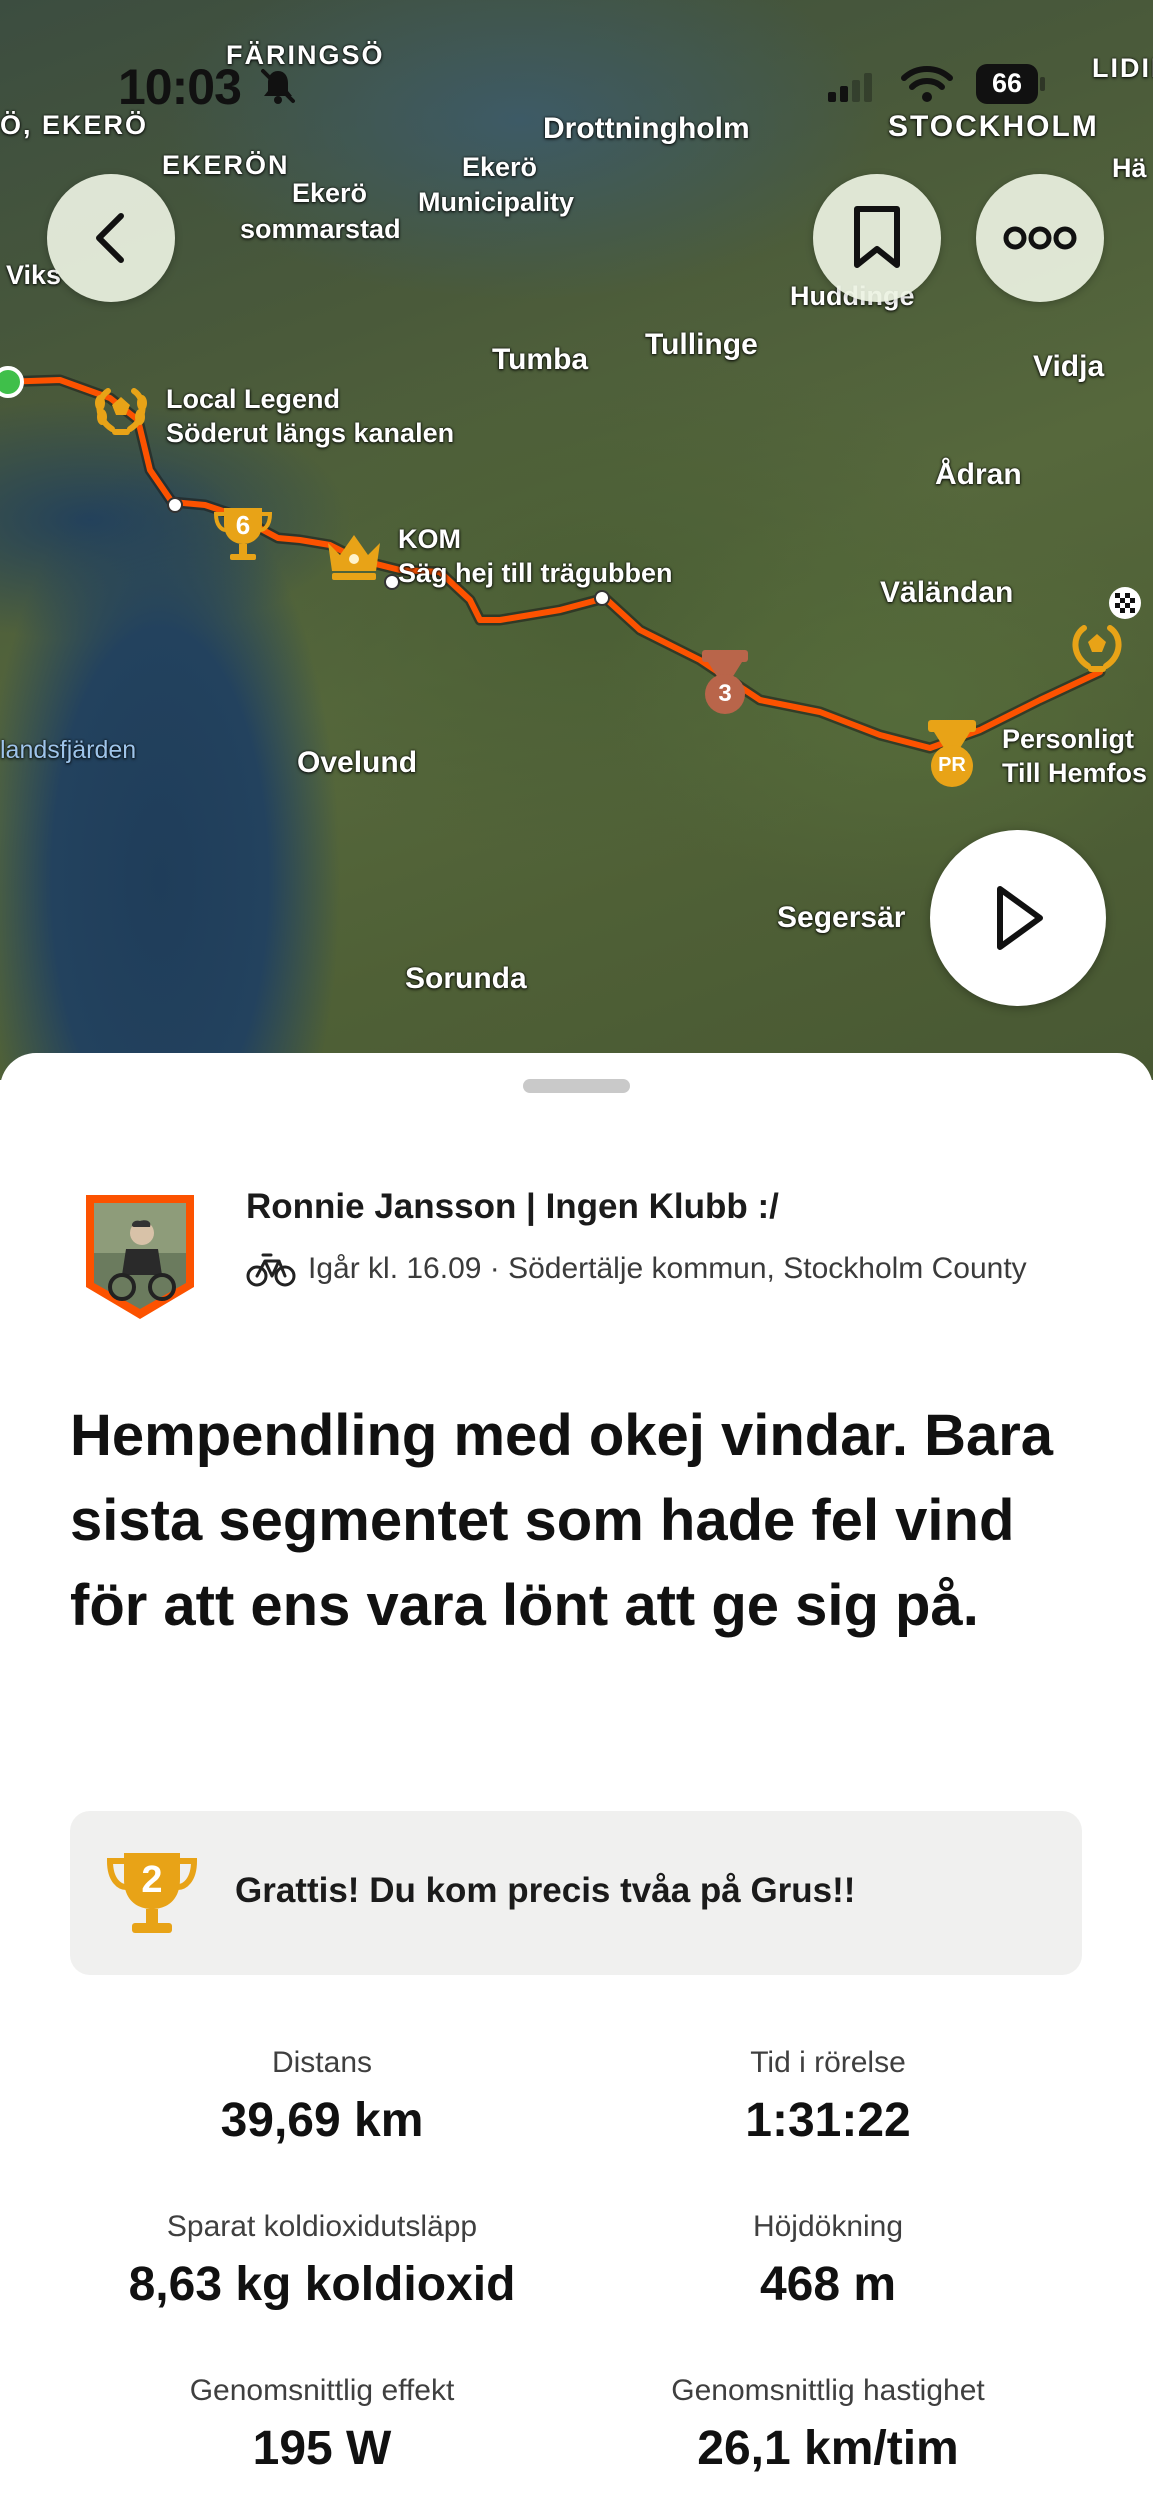 The width and height of the screenshot is (1153, 2500). Describe the element at coordinates (540, 359) in the screenshot. I see `map-label-tumba: Tumba` at that location.